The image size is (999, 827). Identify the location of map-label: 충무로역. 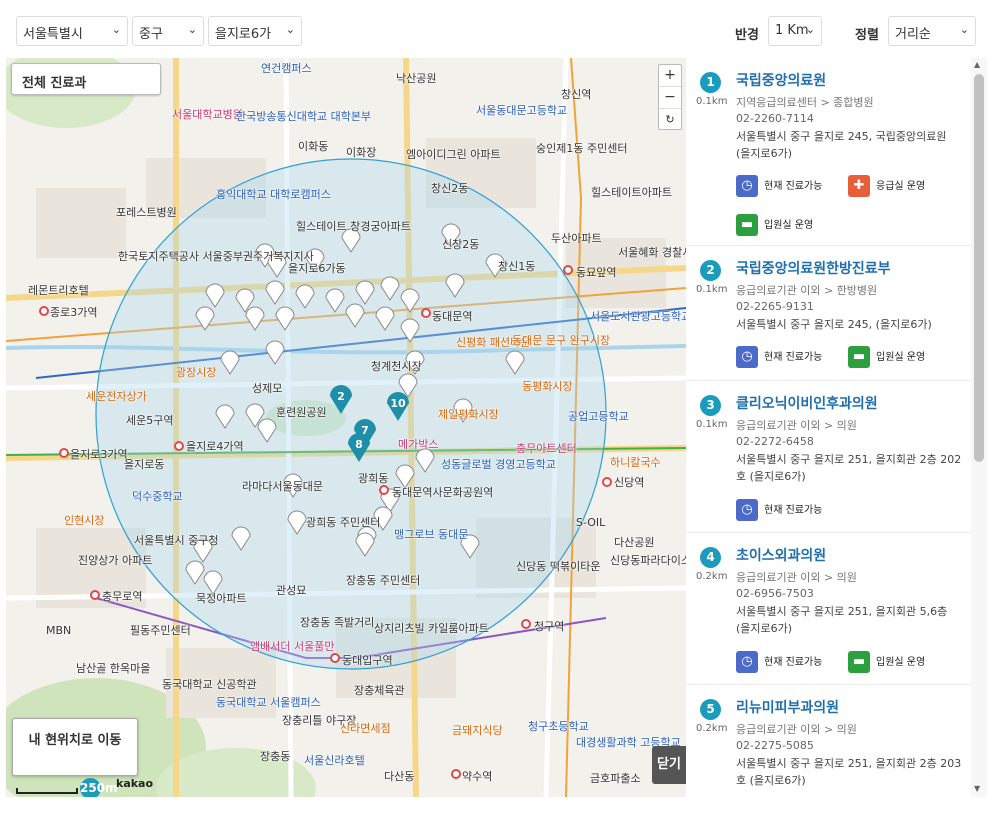
(122, 596).